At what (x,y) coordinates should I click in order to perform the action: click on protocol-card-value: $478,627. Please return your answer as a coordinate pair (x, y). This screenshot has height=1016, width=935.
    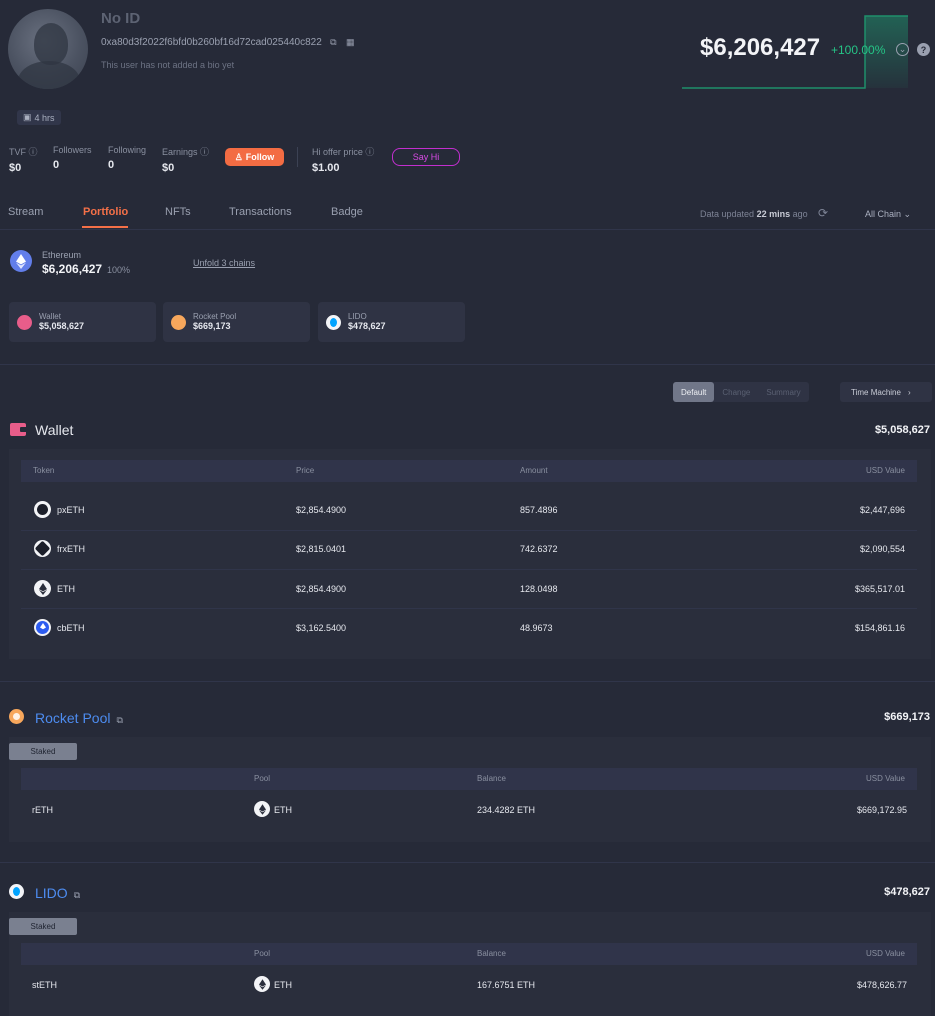
    Looking at the image, I should click on (367, 326).